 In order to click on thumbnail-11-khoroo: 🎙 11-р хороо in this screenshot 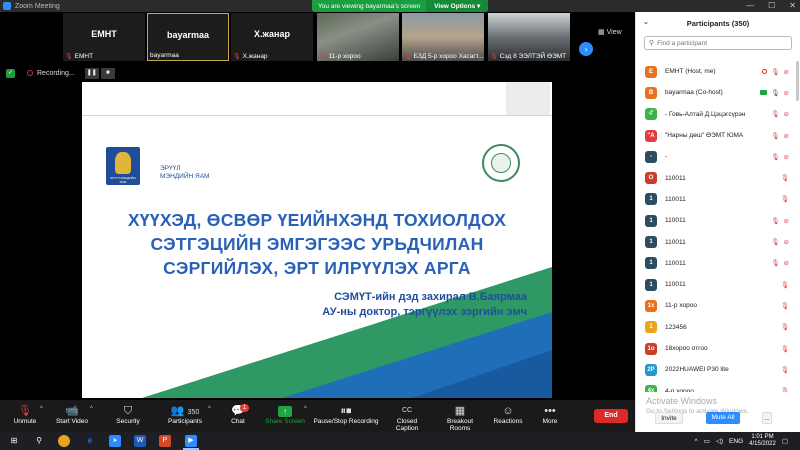, I will do `click(358, 37)`.